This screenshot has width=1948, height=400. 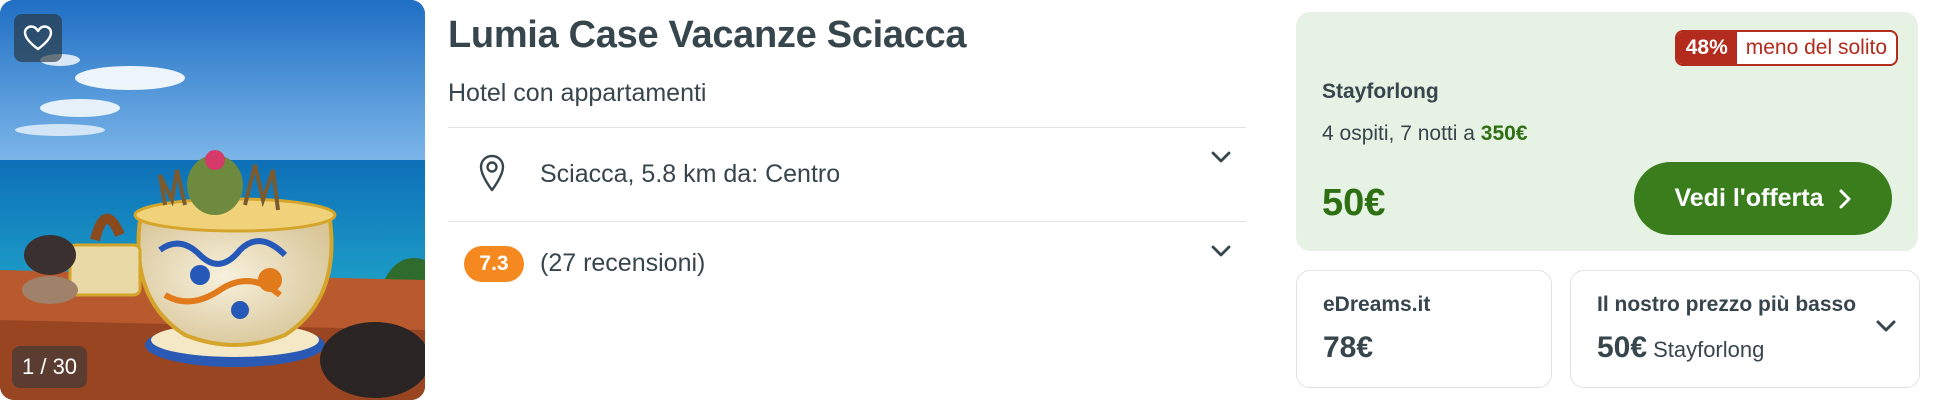 I want to click on chevron-right-icon, so click(x=1845, y=198).